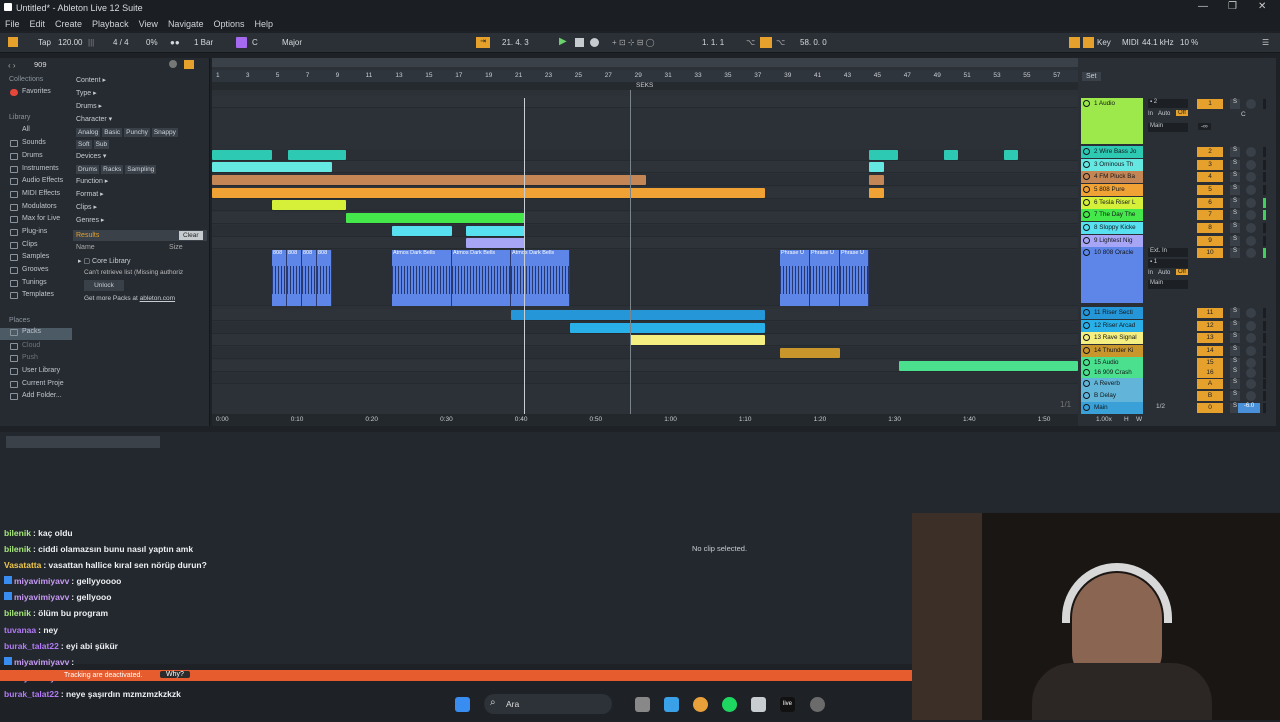 The width and height of the screenshot is (1280, 722). I want to click on filter-function: Function ▸, so click(92, 181).